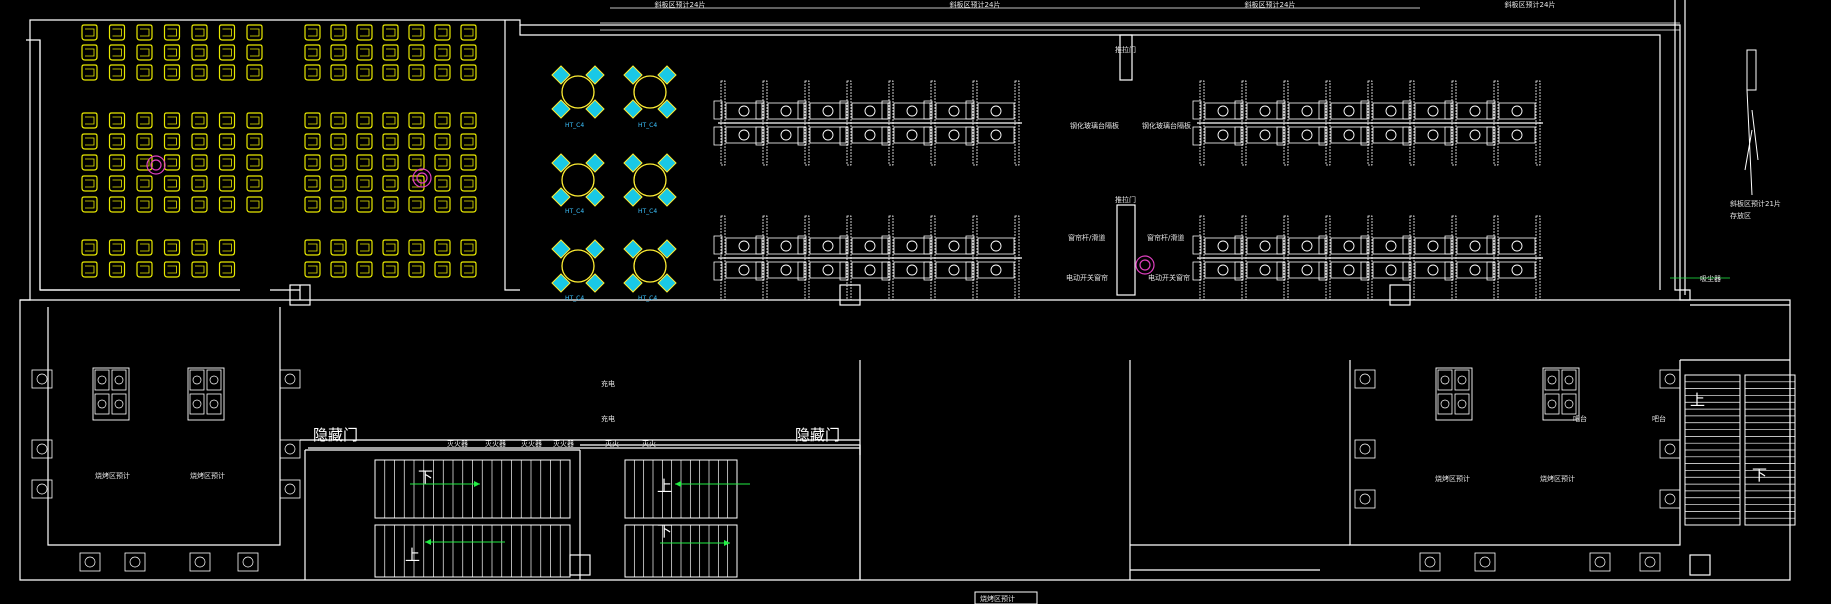 The image size is (1831, 604). I want to click on stove-label-2: 烧烤区预计, so click(207, 475).